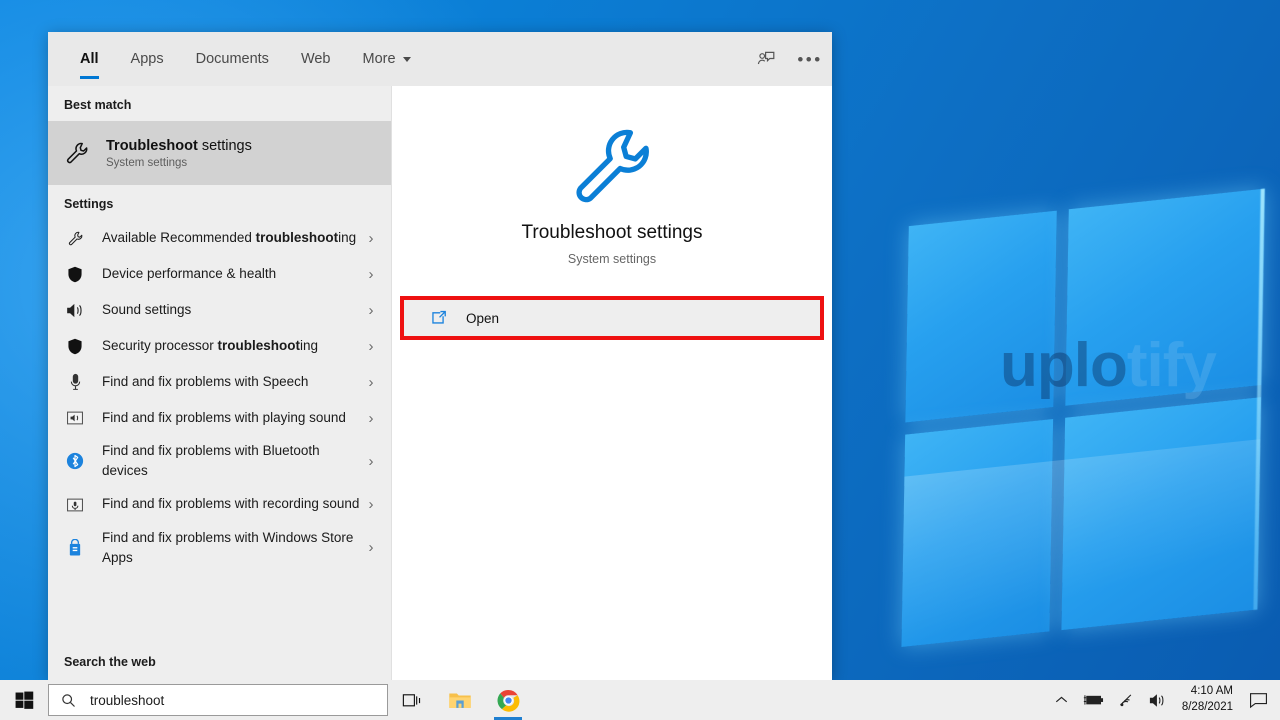 The width and height of the screenshot is (1280, 720). I want to click on preview-title: Troubleshoot settings, so click(612, 232).